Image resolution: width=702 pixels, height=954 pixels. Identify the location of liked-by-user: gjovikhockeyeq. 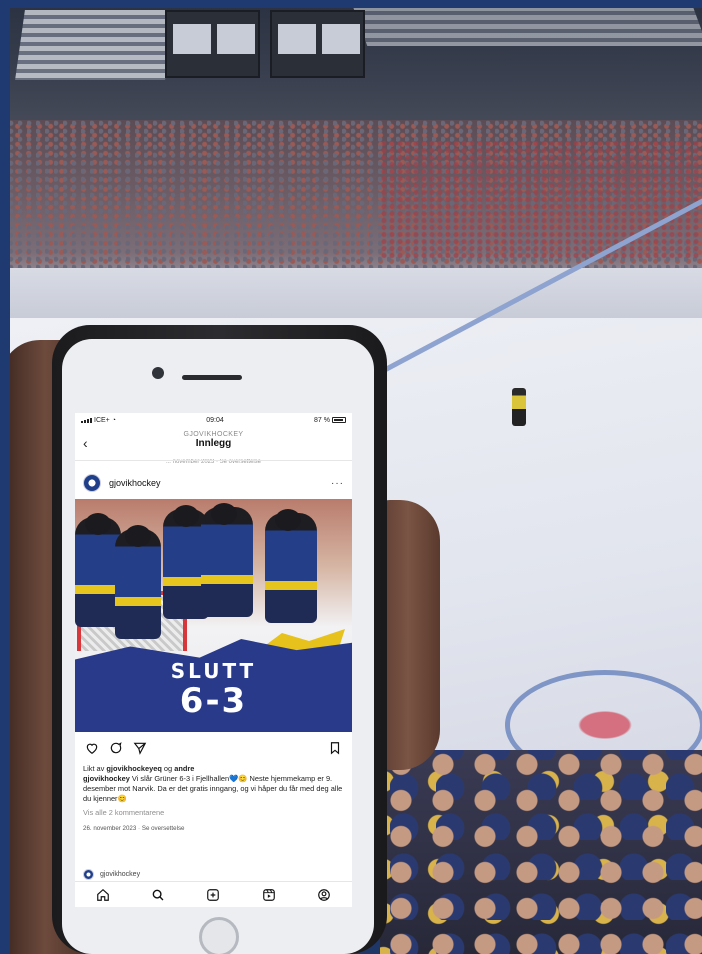
(133, 768).